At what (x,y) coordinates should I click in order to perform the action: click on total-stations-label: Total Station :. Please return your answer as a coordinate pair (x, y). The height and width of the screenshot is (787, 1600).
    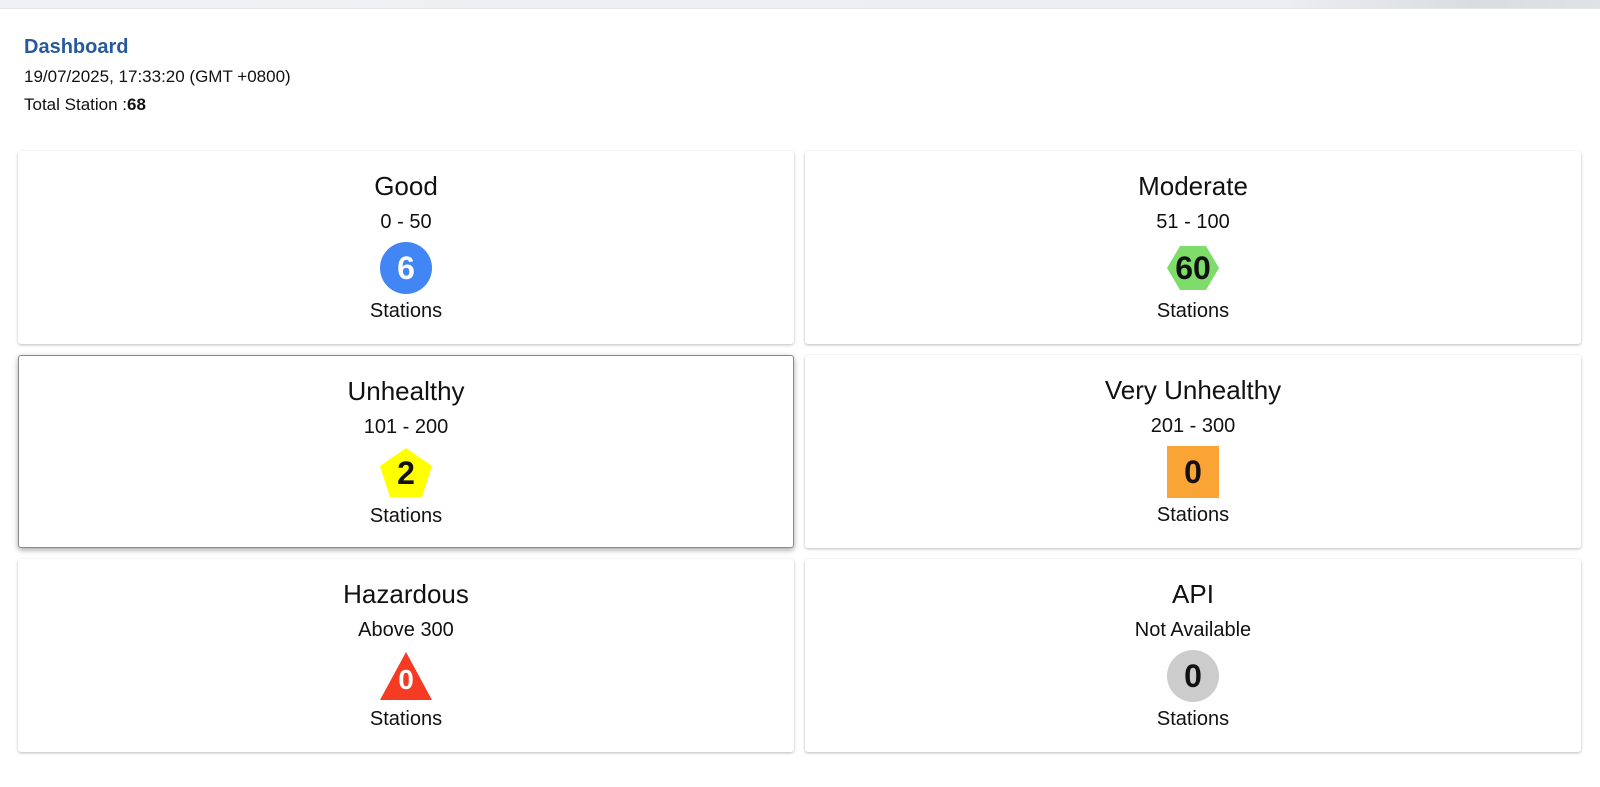
    Looking at the image, I should click on (76, 104).